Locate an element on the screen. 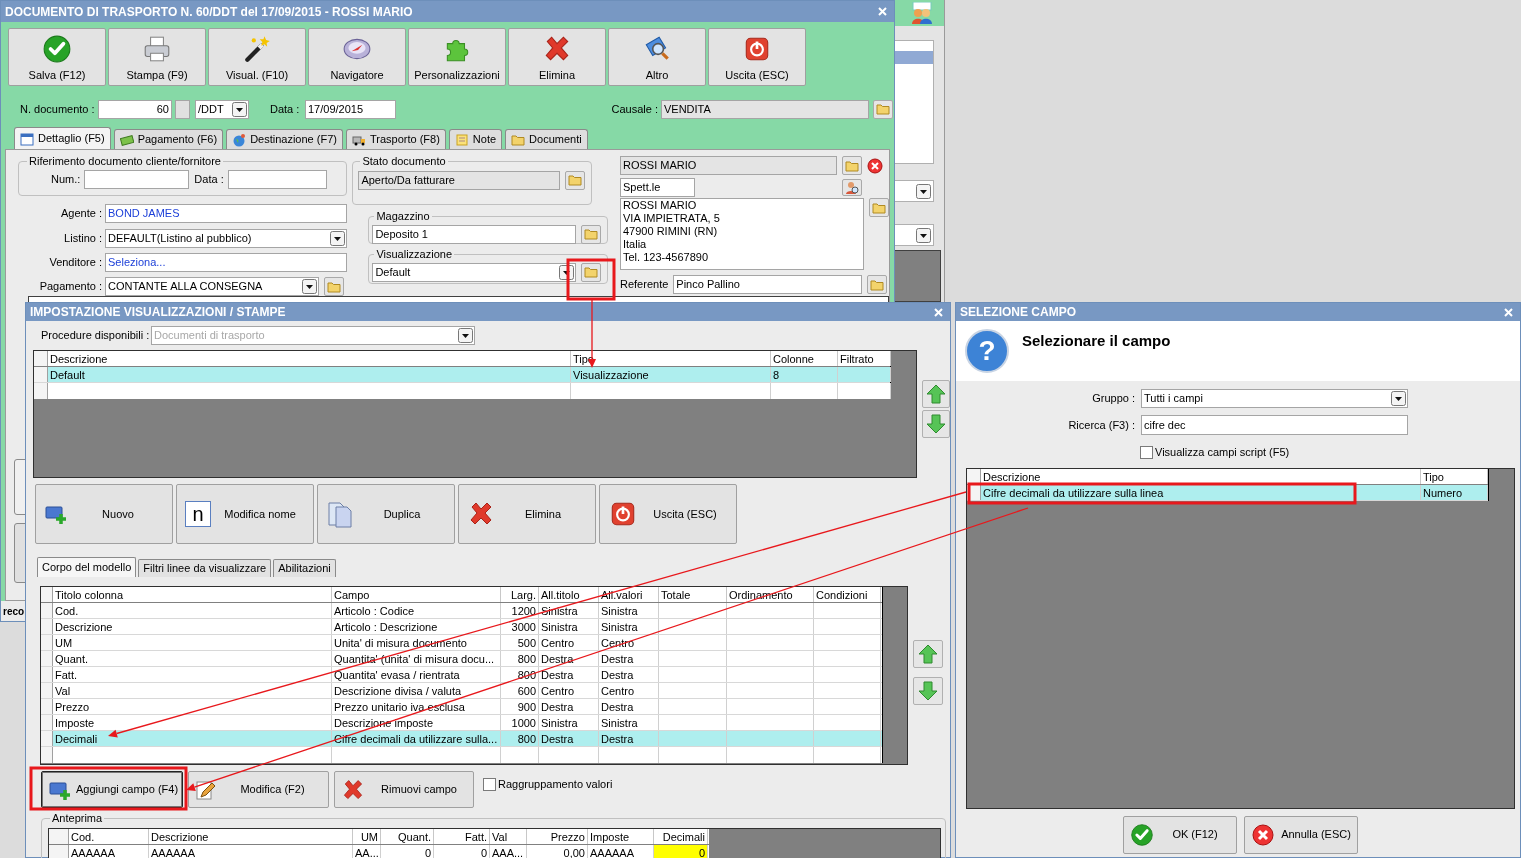 The image size is (1521, 858). column-header: Fatt. is located at coordinates (462, 836).